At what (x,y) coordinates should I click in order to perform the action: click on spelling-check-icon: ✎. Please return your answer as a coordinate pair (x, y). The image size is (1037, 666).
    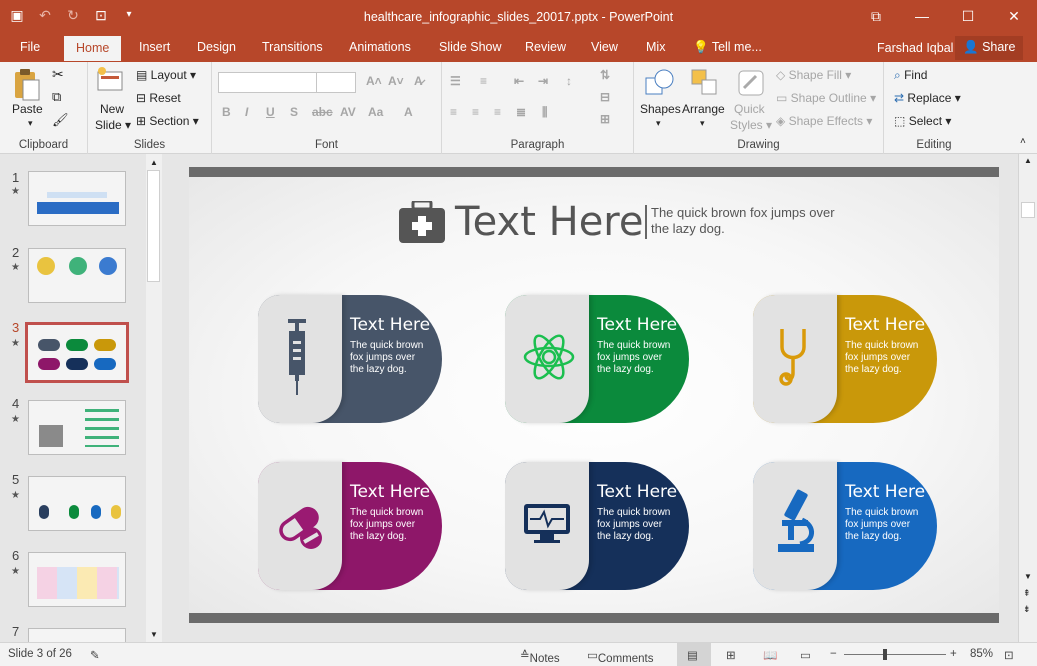
    Looking at the image, I should click on (95, 655).